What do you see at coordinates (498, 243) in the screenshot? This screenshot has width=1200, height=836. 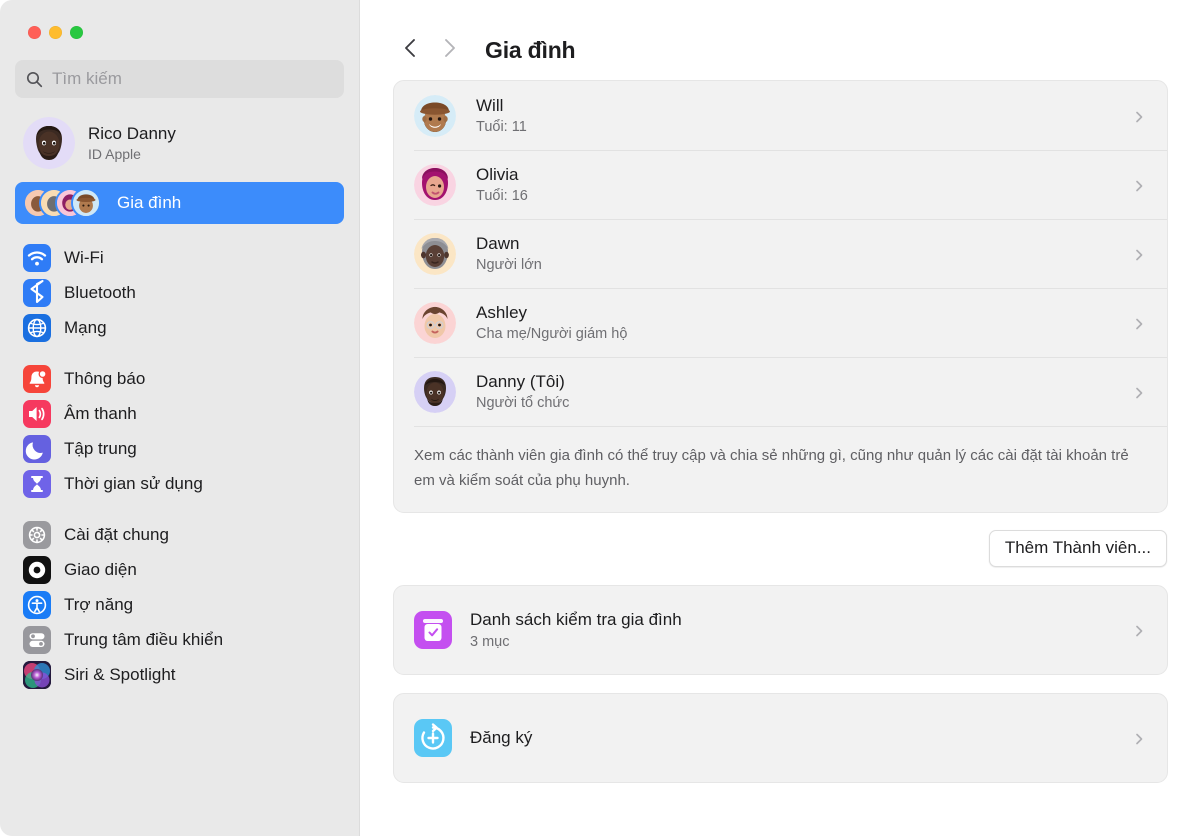 I see `member-name: Dawn` at bounding box center [498, 243].